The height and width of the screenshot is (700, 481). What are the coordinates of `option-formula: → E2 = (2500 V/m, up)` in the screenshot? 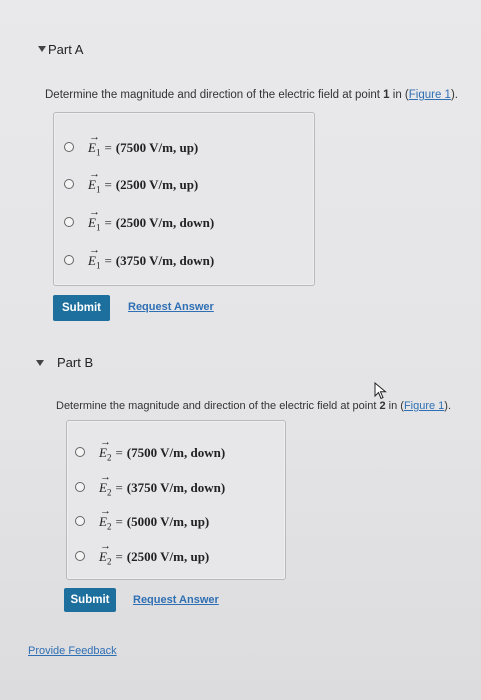 It's located at (154, 553).